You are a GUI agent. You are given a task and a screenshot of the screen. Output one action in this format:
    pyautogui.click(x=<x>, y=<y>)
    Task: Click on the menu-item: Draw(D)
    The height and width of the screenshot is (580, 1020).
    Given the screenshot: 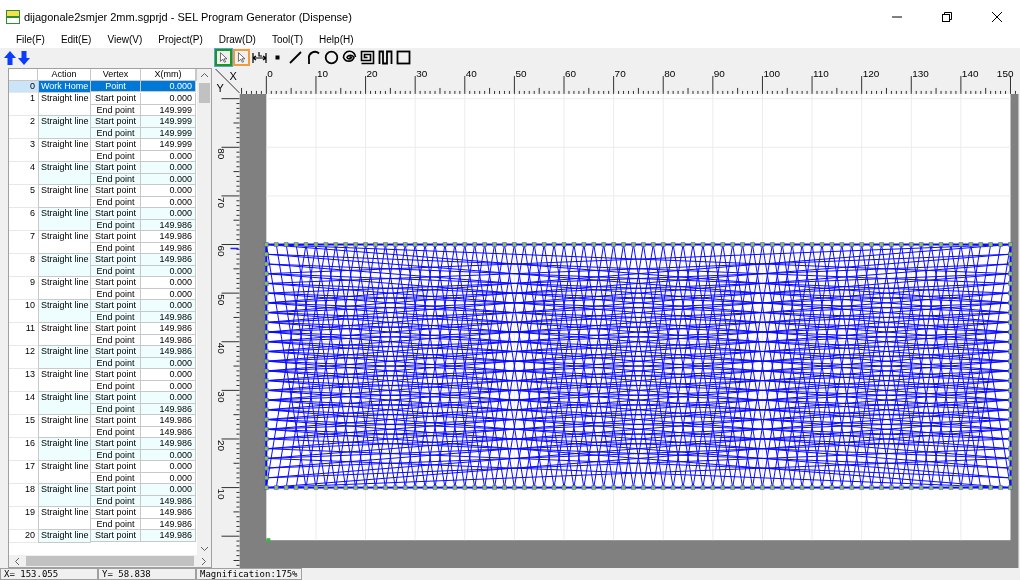 What is the action you would take?
    pyautogui.click(x=237, y=40)
    